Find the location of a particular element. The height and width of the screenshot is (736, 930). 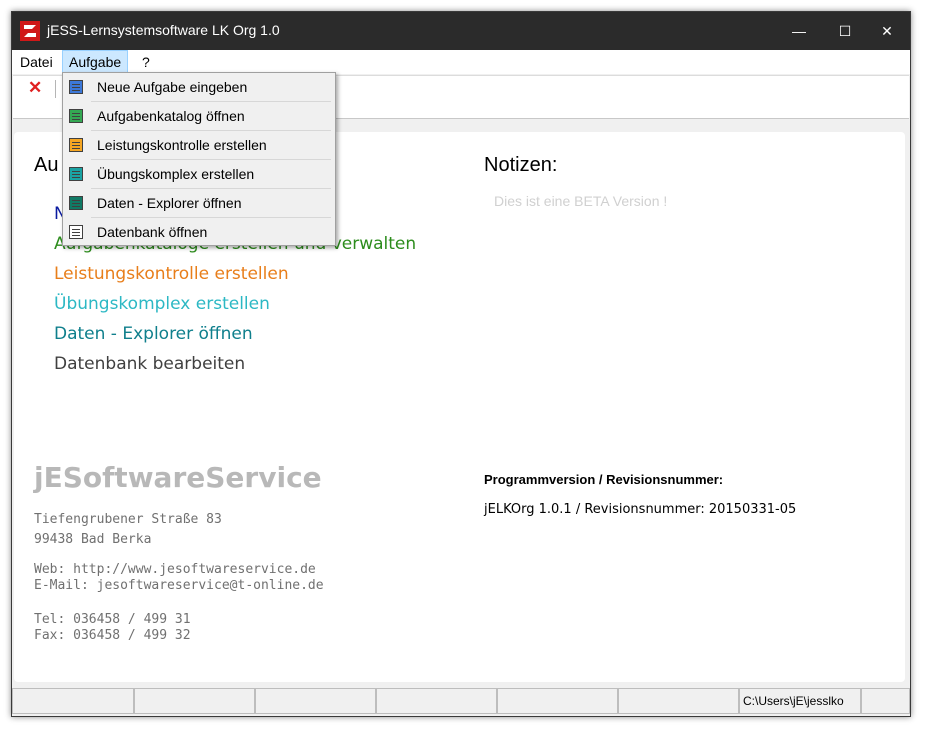

app-logo-icon is located at coordinates (30, 31).